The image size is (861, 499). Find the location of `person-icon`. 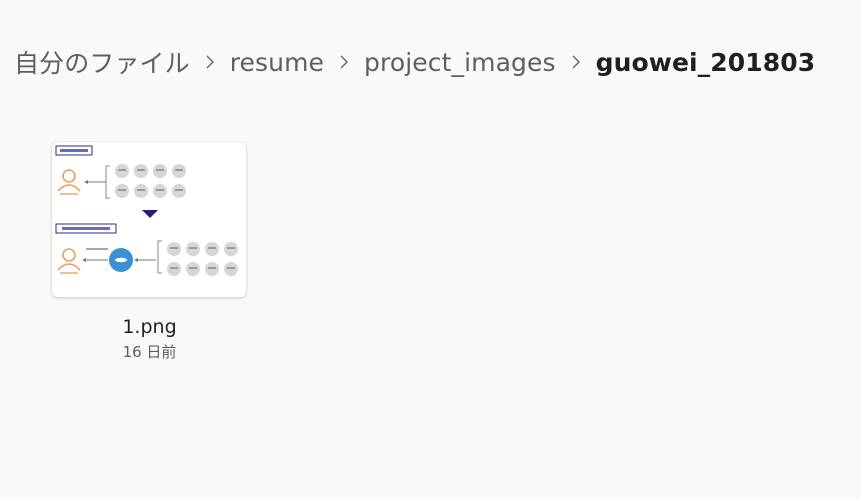

person-icon is located at coordinates (69, 180).